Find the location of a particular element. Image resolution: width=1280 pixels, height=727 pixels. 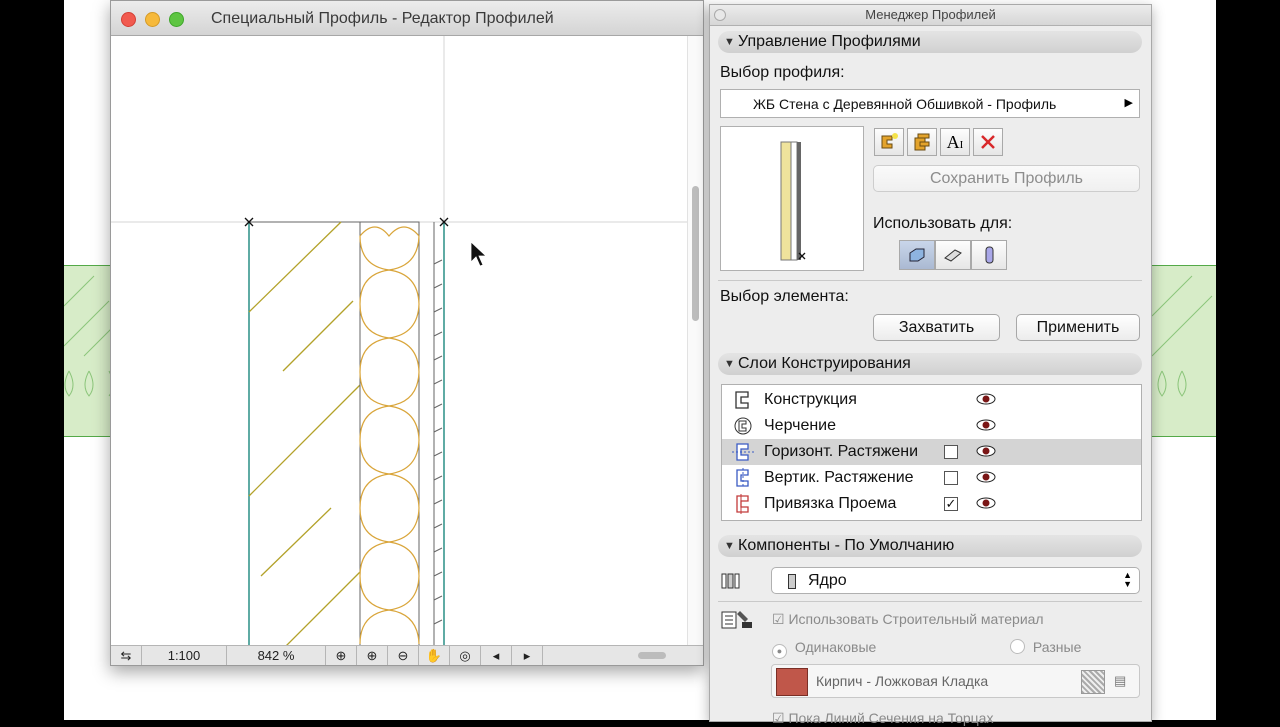

horizontal-scrollbar is located at coordinates (623, 655).